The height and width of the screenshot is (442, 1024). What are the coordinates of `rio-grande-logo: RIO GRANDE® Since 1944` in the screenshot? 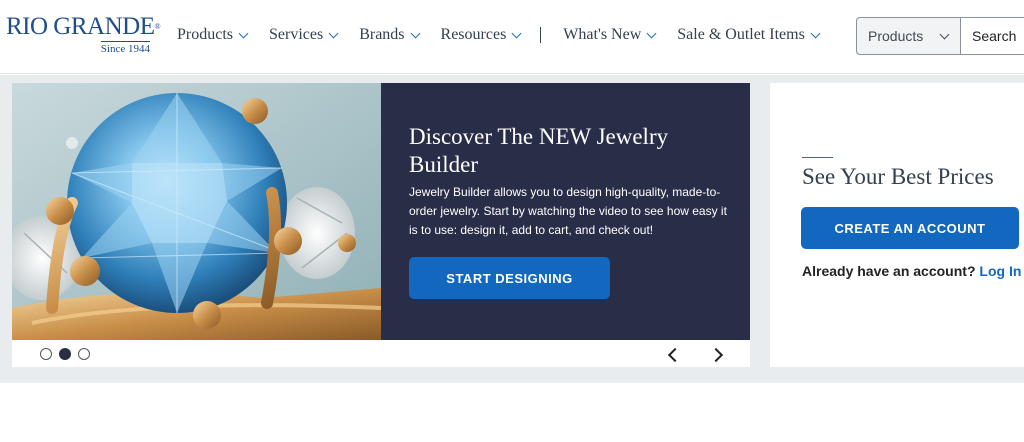 It's located at (83, 35).